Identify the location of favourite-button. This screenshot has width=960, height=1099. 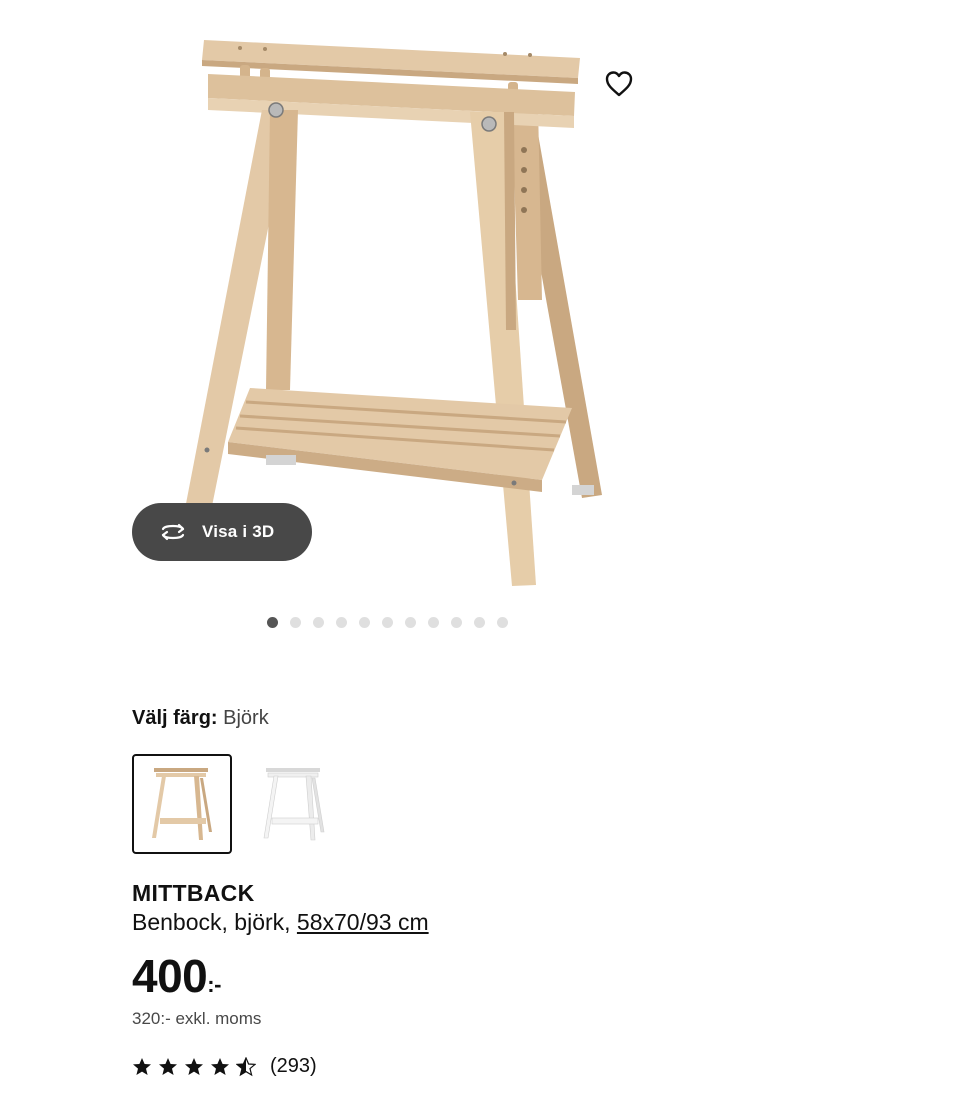
(619, 84).